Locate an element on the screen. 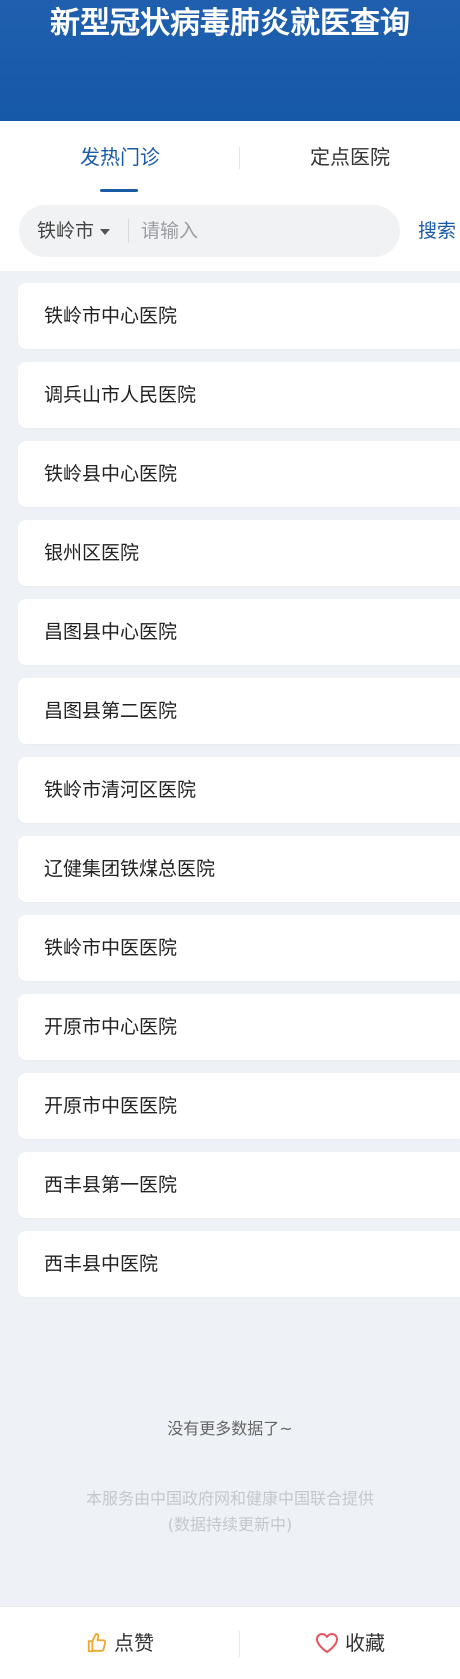 This screenshot has width=460, height=1679. search-input is located at coordinates (263, 231).